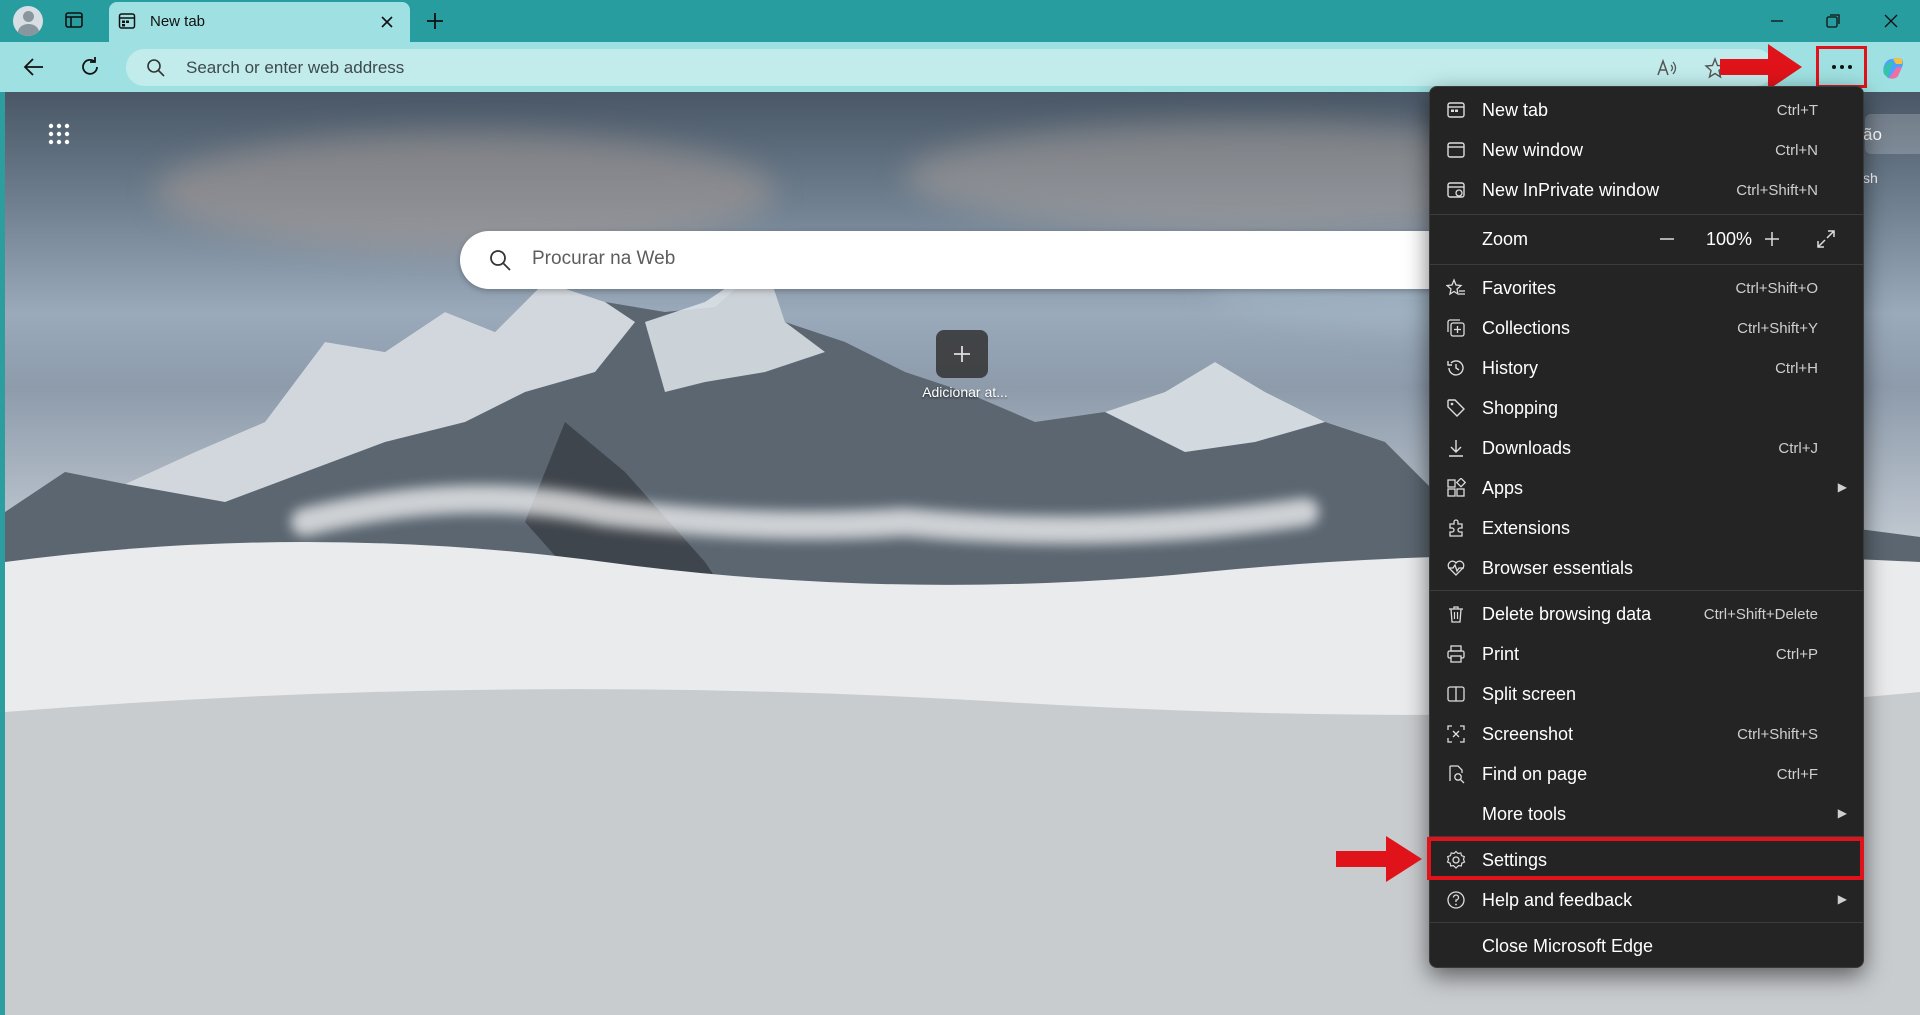 The width and height of the screenshot is (1920, 1015). I want to click on menu-item-help-and-feedback: Help and feedback ▶, so click(1646, 900).